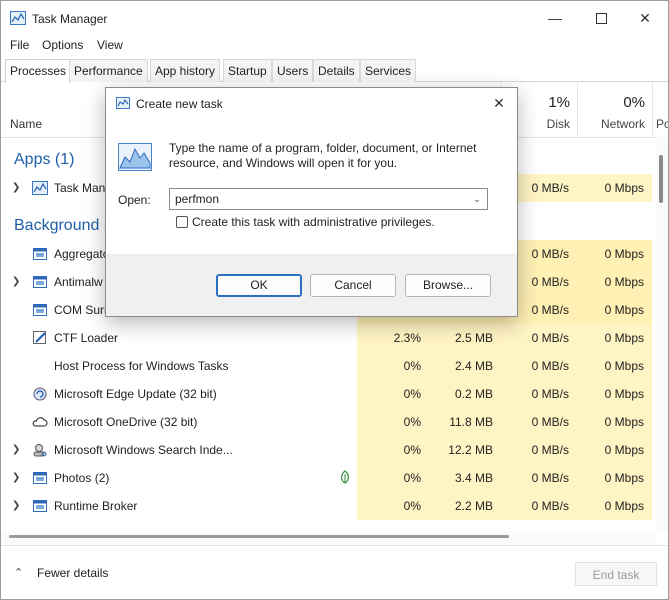  I want to click on menu-view: View, so click(110, 45).